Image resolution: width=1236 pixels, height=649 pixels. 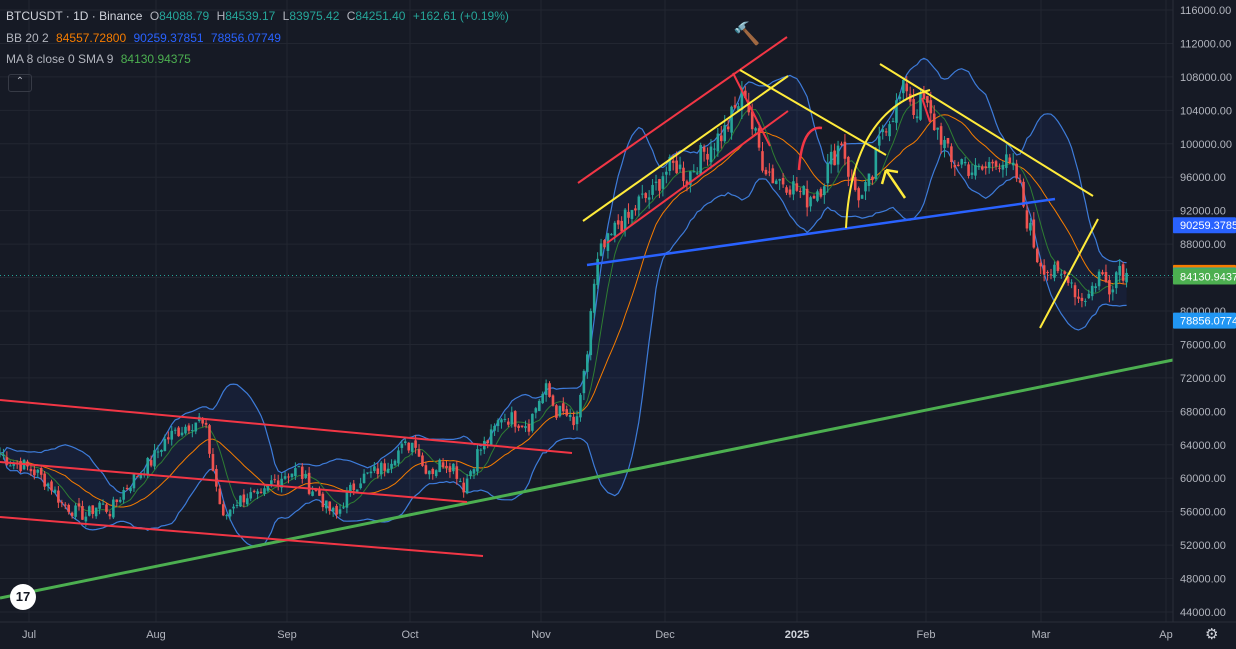 What do you see at coordinates (665, 635) in the screenshot?
I see `x-tick-label: Dec` at bounding box center [665, 635].